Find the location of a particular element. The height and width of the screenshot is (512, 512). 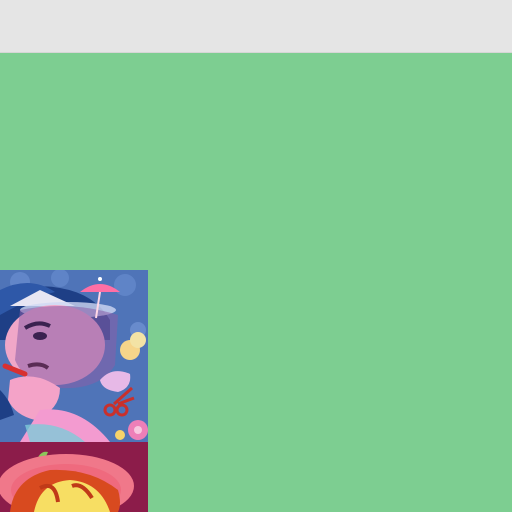

illustration-person-with-umbrella-drink-icon is located at coordinates (74, 356).